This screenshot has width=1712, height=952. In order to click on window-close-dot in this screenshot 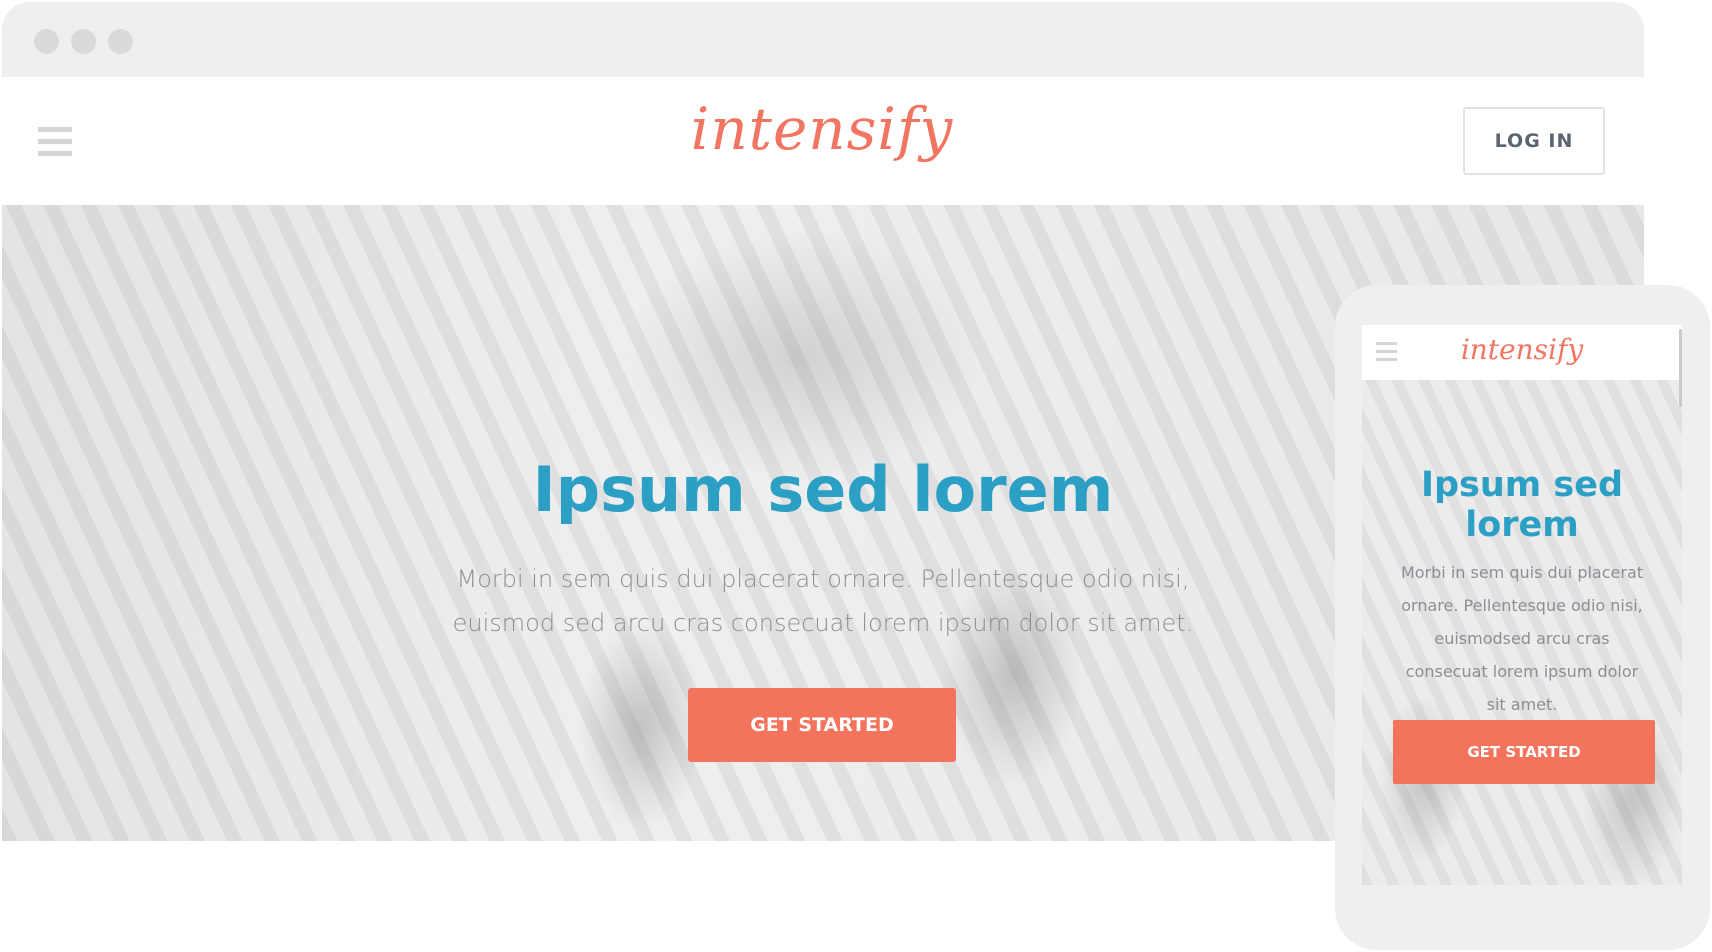, I will do `click(46, 41)`.